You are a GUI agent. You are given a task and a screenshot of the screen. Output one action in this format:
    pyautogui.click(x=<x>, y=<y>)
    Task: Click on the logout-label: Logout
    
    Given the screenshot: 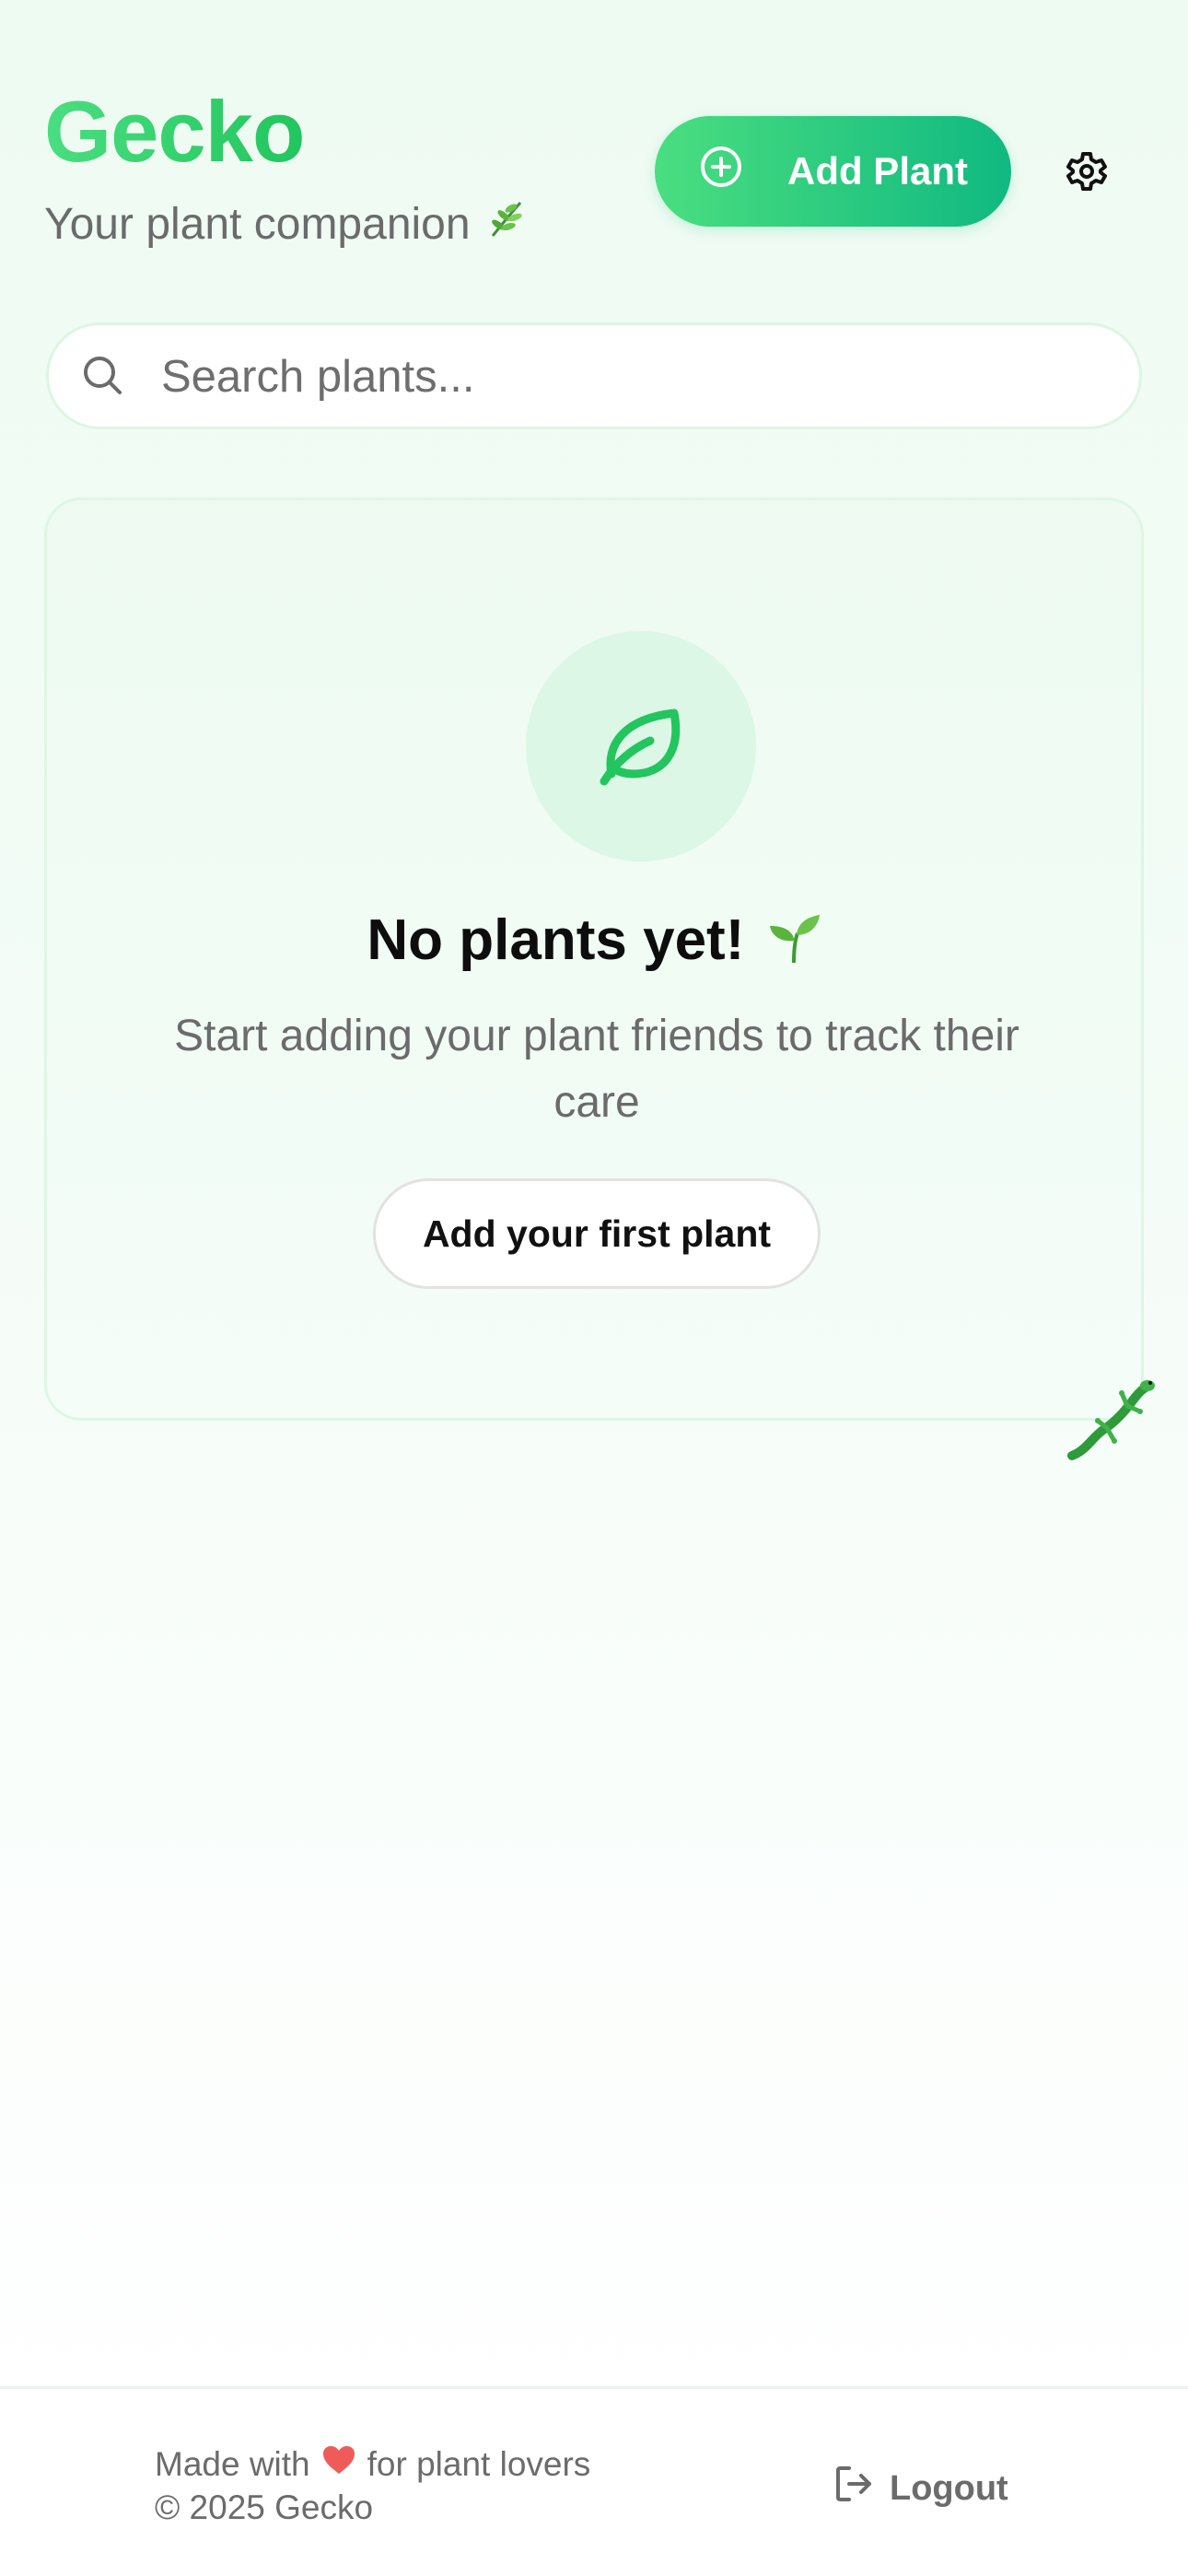 What is the action you would take?
    pyautogui.click(x=949, y=2488)
    